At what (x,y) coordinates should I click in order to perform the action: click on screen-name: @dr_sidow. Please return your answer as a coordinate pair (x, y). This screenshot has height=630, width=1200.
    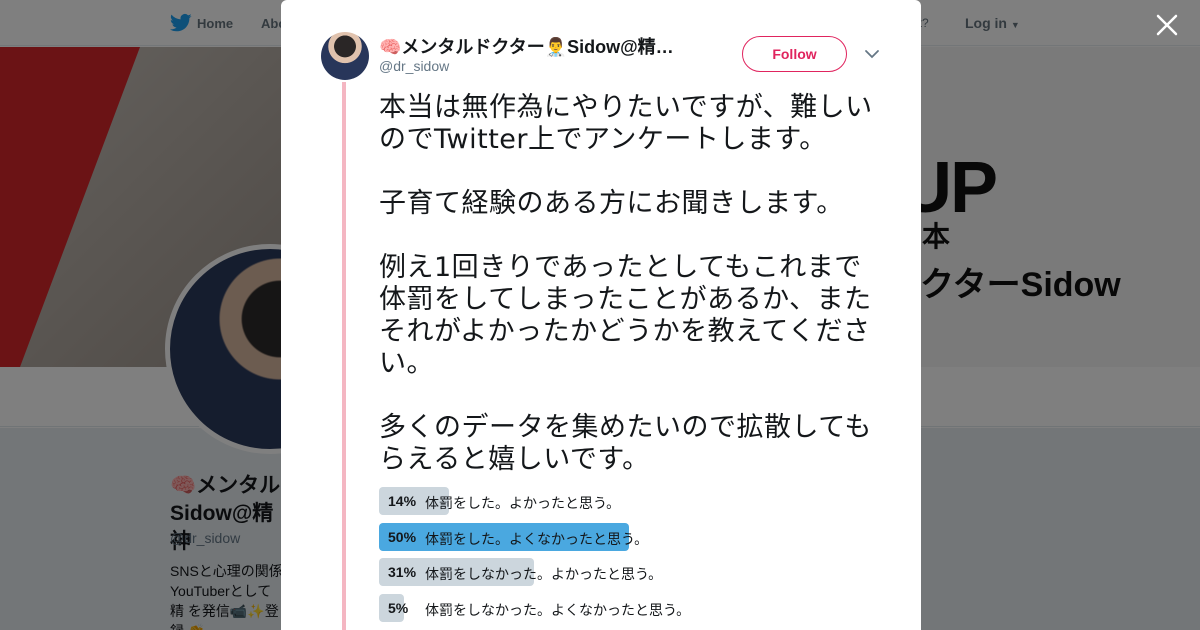
    Looking at the image, I should click on (414, 66).